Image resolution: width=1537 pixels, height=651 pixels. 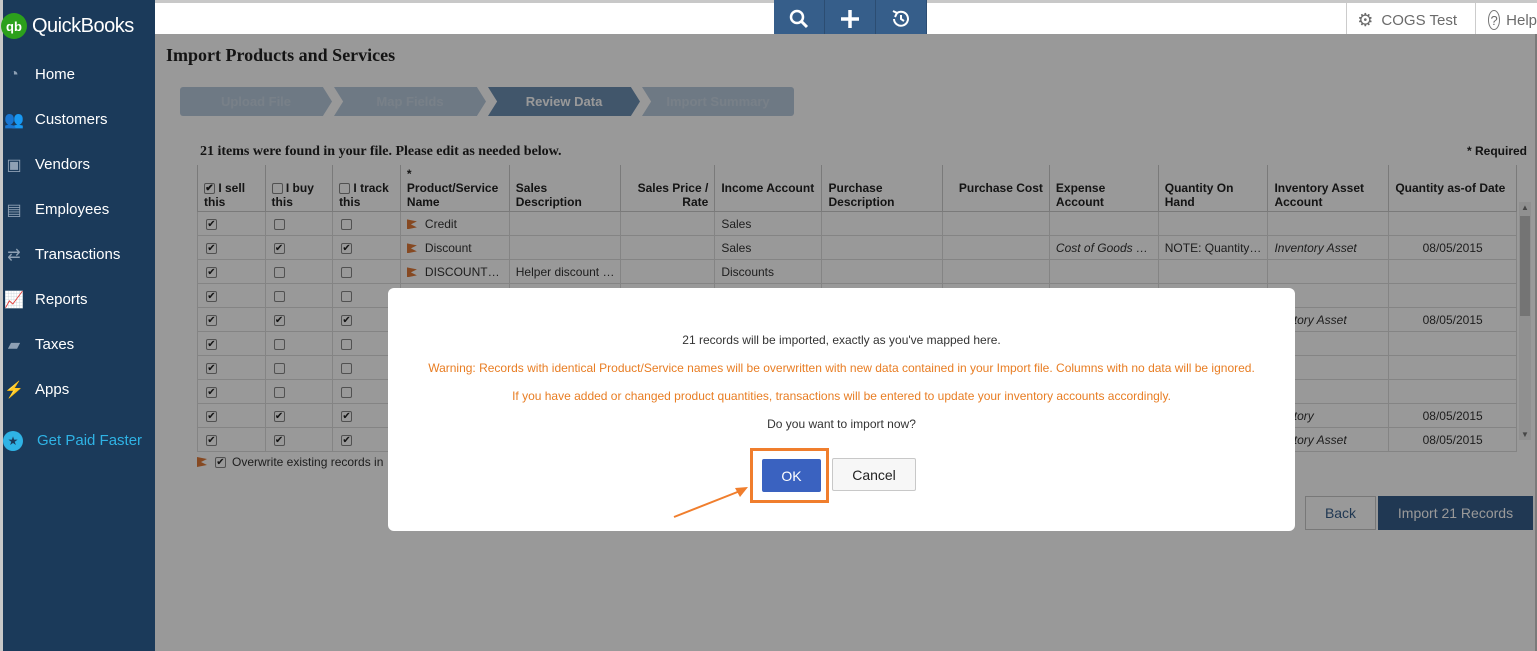 What do you see at coordinates (14, 165) in the screenshot?
I see `vendors-icon: ▣` at bounding box center [14, 165].